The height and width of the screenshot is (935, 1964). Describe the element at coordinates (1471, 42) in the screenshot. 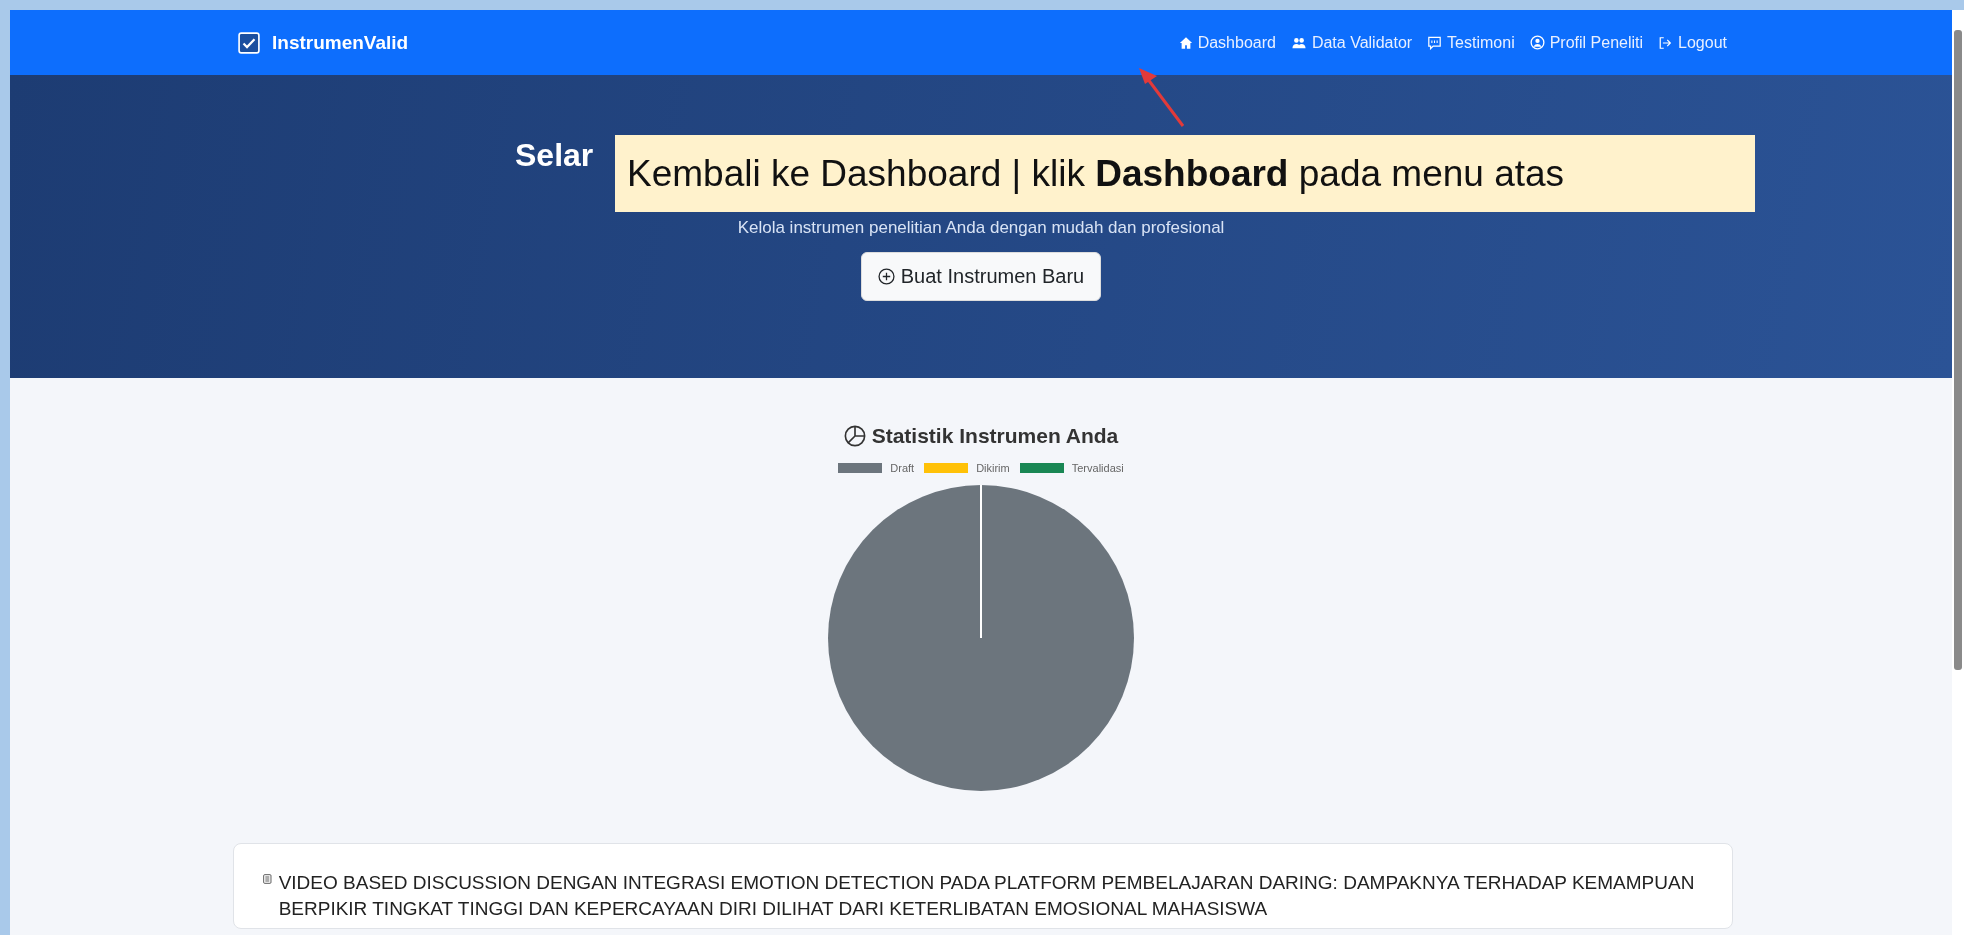

I see `nav-link: Testimoni` at that location.